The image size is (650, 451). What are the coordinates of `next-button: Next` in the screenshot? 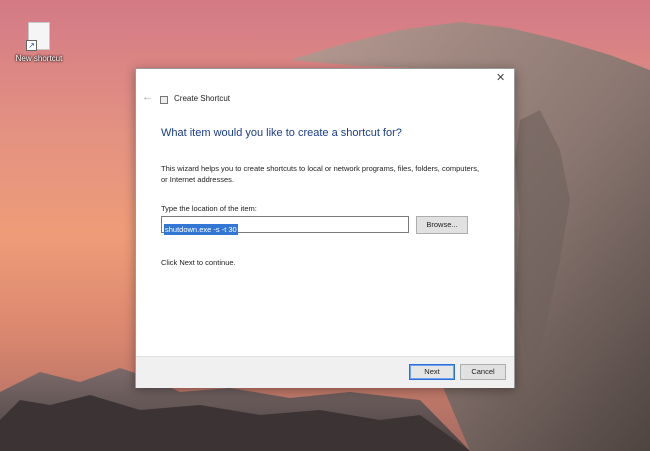 It's located at (432, 372).